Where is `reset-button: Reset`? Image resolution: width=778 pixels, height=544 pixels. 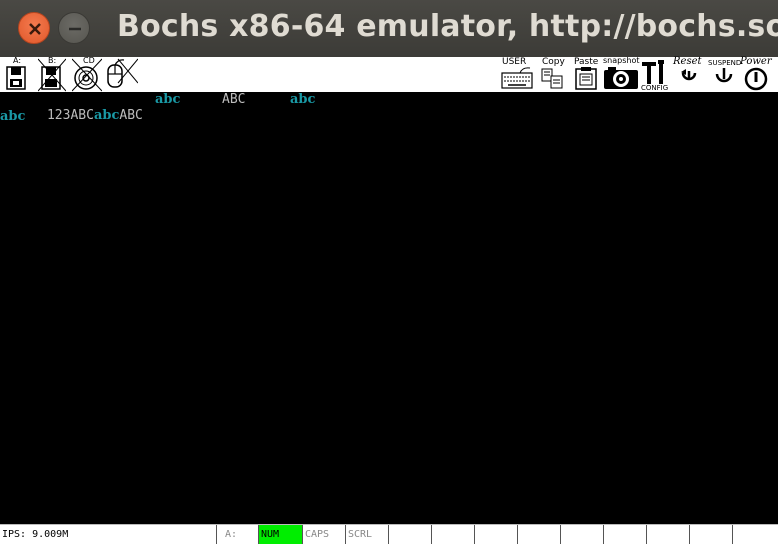 reset-button: Reset is located at coordinates (690, 74).